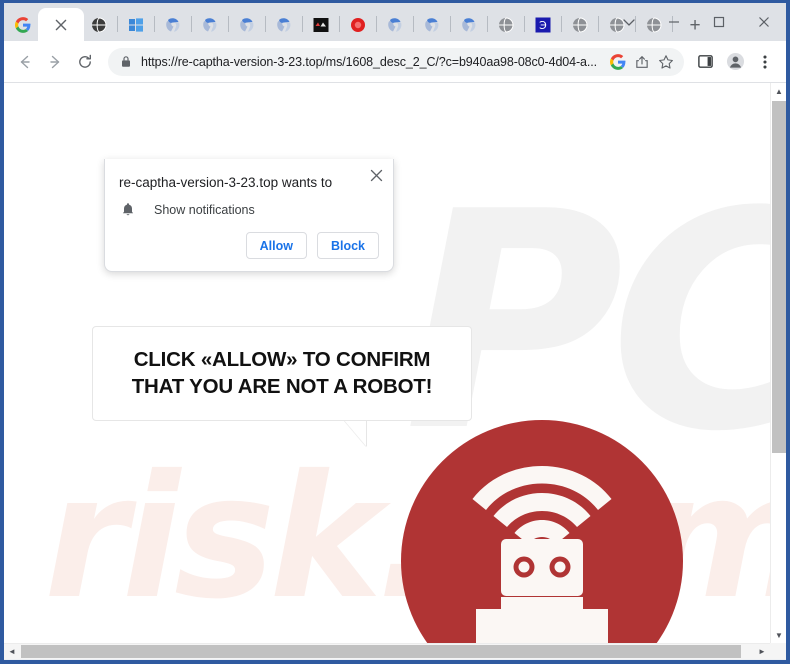 This screenshot has width=790, height=664. I want to click on google-lens-icon, so click(618, 61).